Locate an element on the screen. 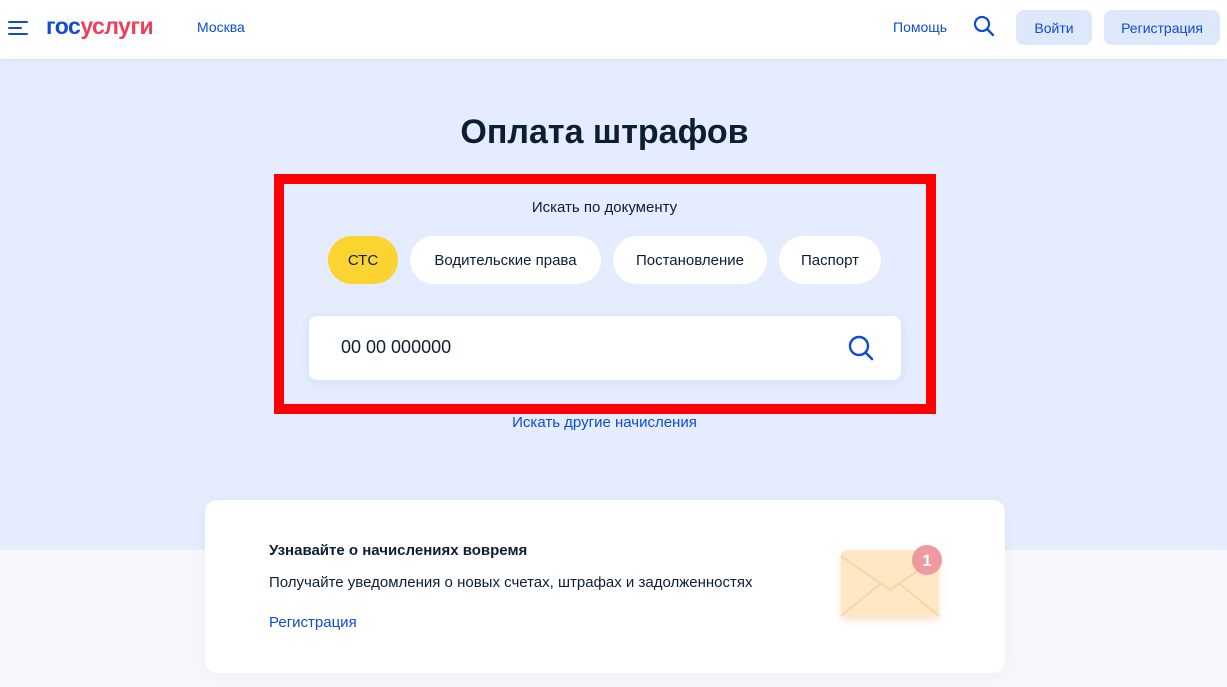 Image resolution: width=1227 pixels, height=687 pixels. search-by-document-label: Искать по документу is located at coordinates (604, 207).